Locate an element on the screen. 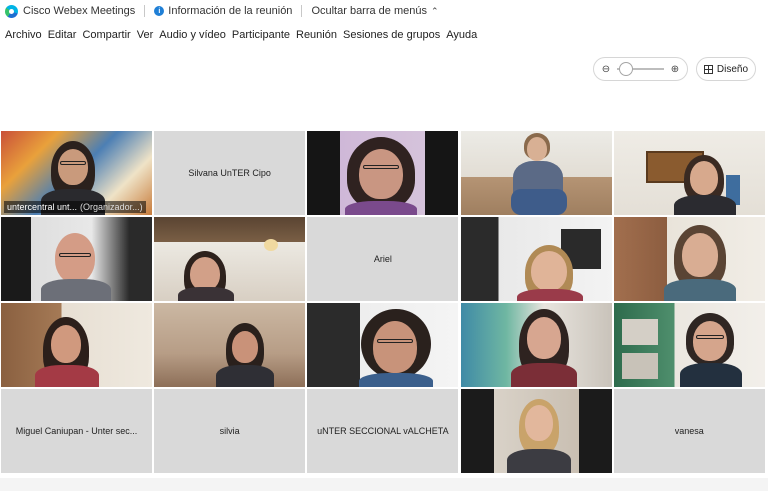  zoom-in-icon: ⊕ is located at coordinates (675, 69).